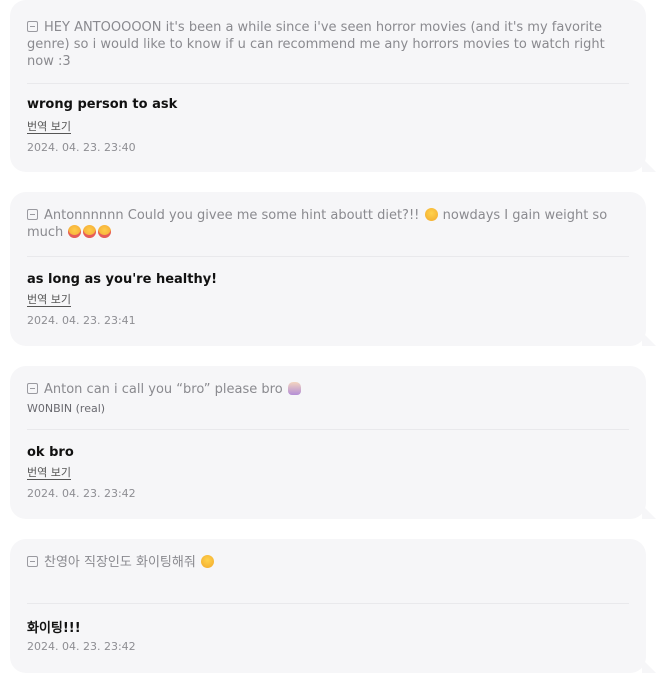 The height and width of the screenshot is (678, 659). Describe the element at coordinates (328, 562) in the screenshot. I see `question-text: 찬영아 직장인도 화이팅해줘` at that location.